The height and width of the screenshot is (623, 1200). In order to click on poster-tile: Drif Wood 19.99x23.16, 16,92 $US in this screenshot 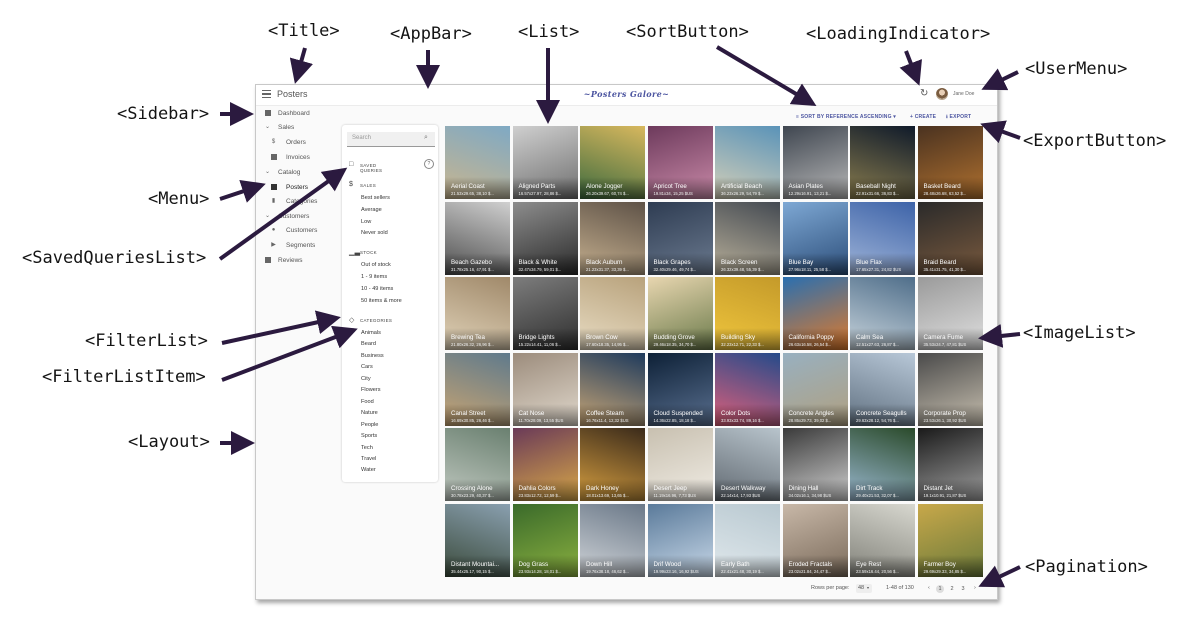, I will do `click(680, 540)`.